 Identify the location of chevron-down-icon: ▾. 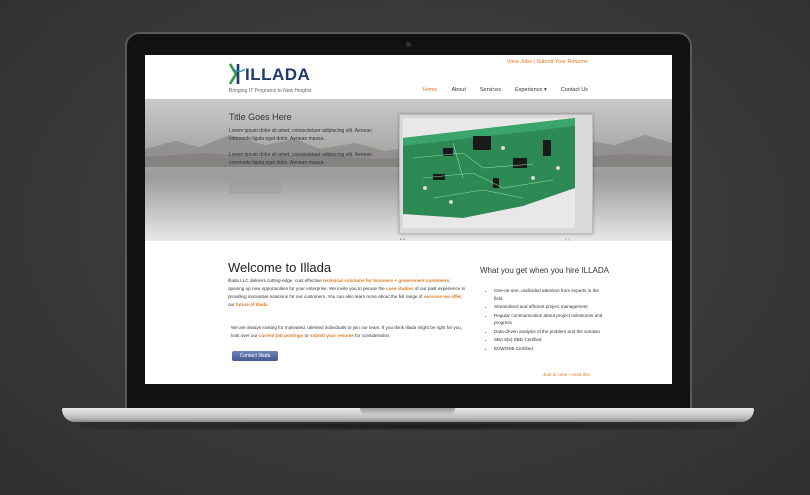
(545, 90).